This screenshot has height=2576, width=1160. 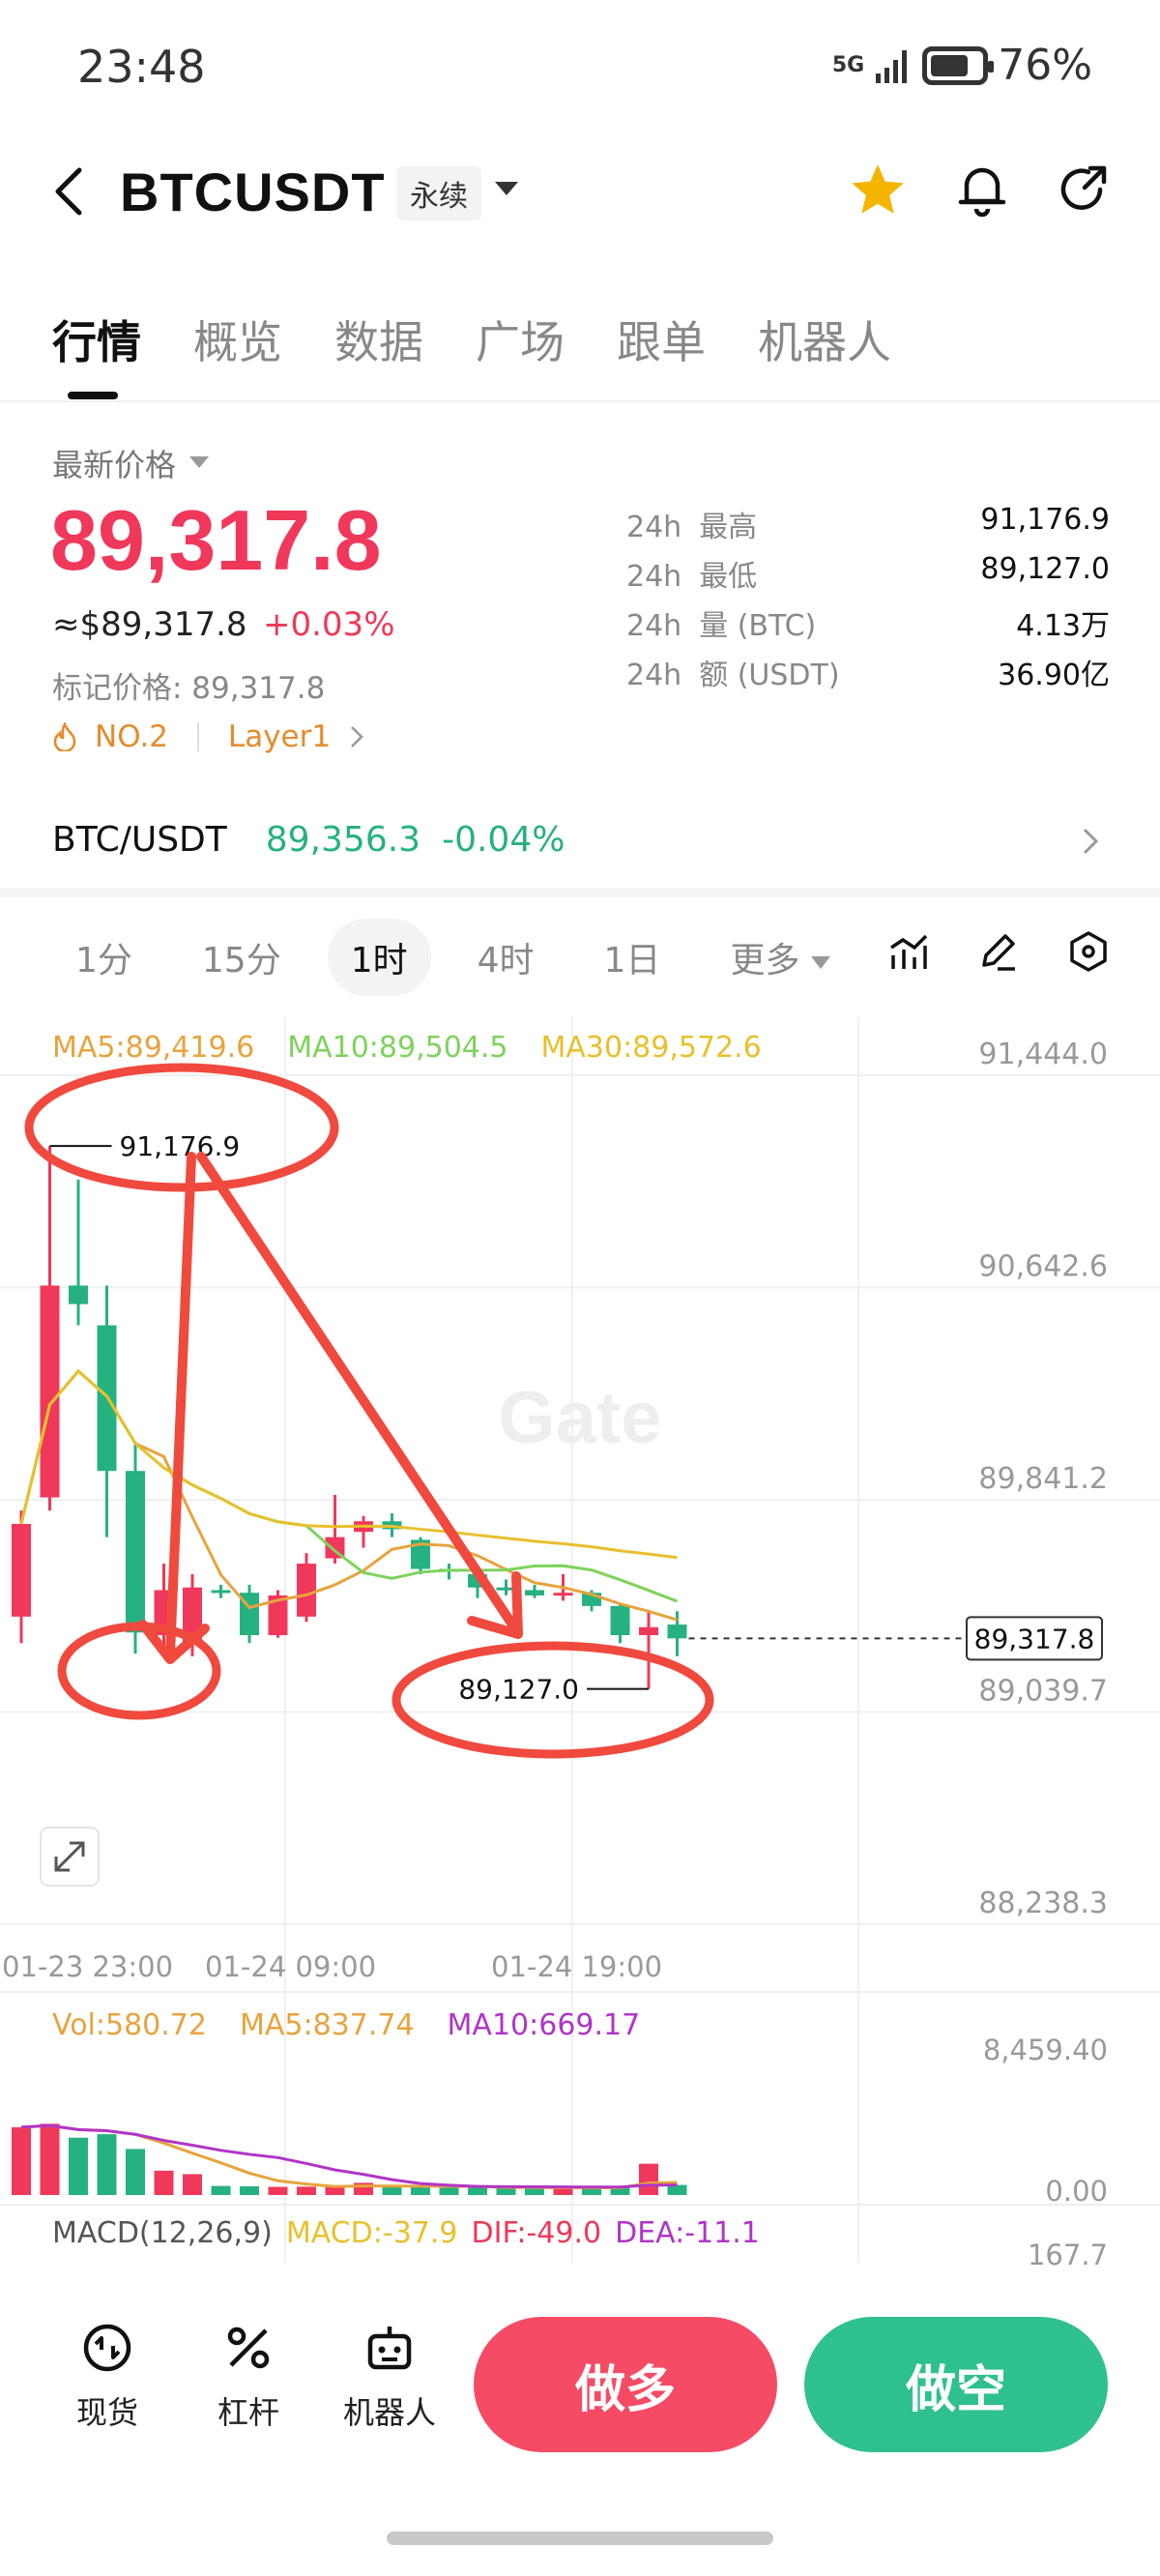 What do you see at coordinates (580, 2538) in the screenshot?
I see `home-indicator` at bounding box center [580, 2538].